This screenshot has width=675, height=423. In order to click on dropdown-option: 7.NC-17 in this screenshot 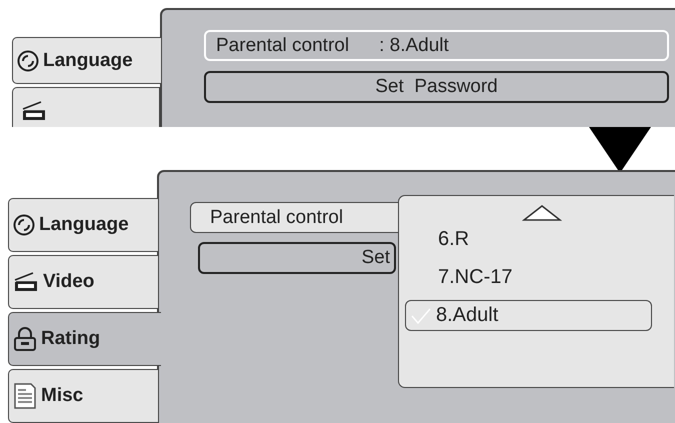, I will do `click(528, 277)`.